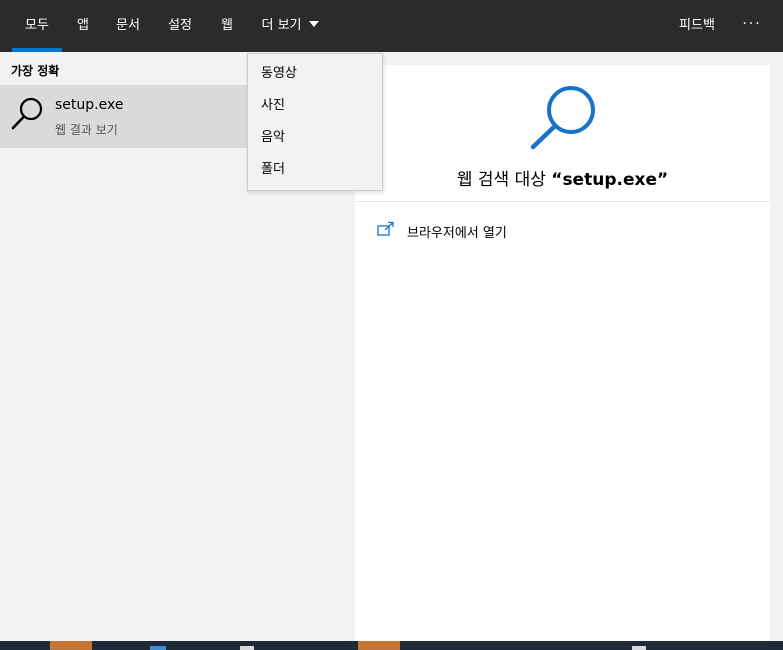 The width and height of the screenshot is (783, 650). What do you see at coordinates (89, 105) in the screenshot?
I see `best-match-title: setup.exe` at bounding box center [89, 105].